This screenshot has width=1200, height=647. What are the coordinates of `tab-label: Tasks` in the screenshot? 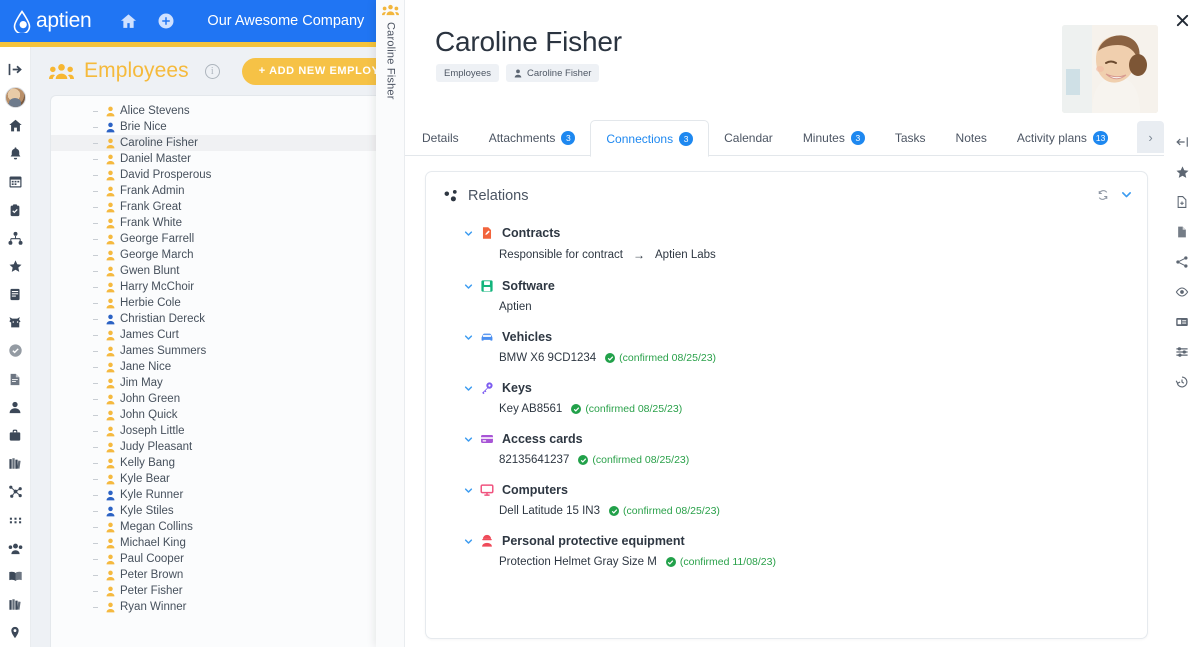 It's located at (910, 138).